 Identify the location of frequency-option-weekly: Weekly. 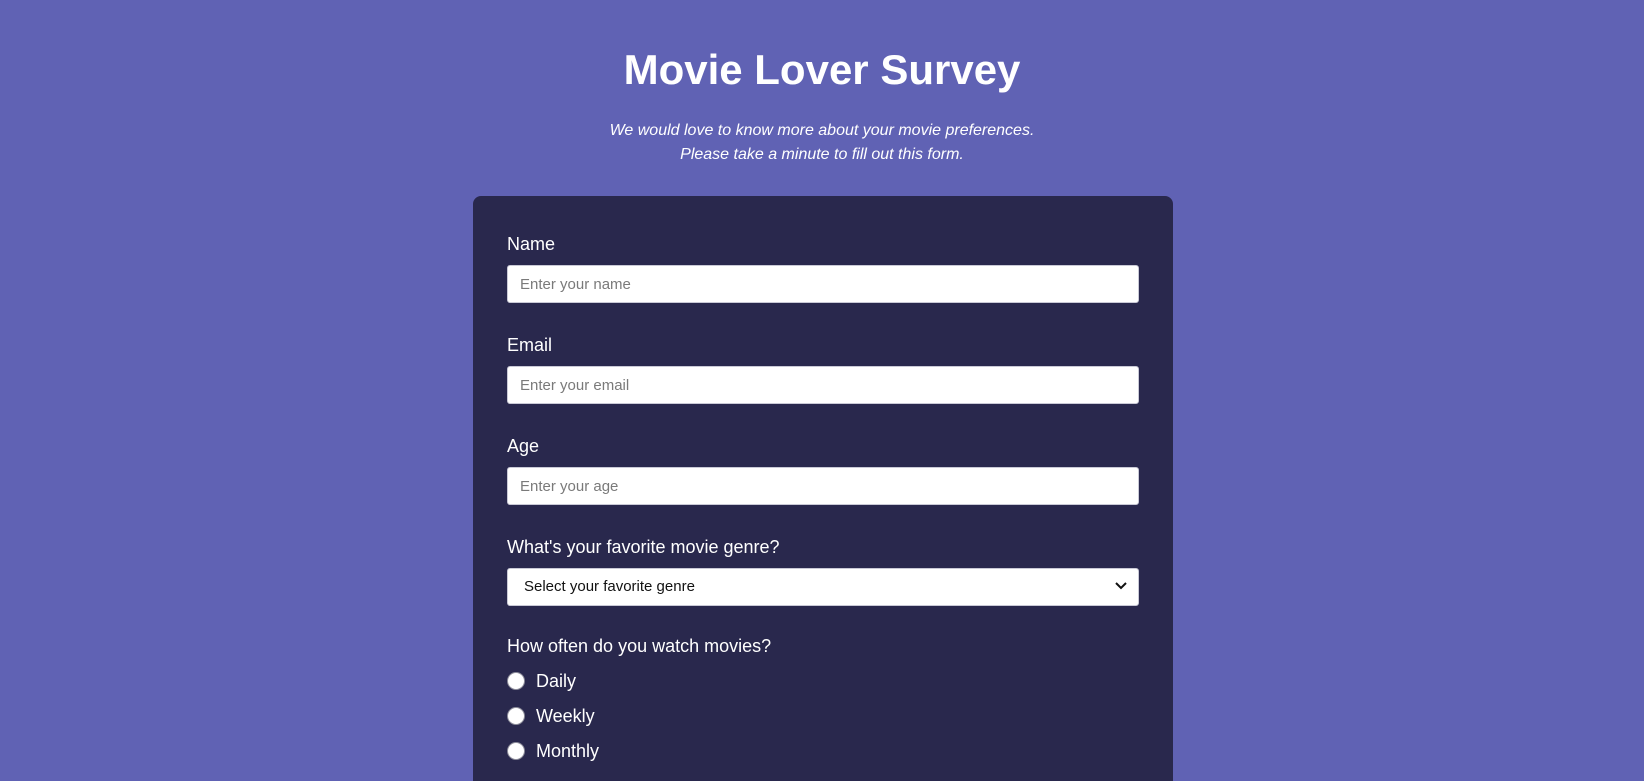
(551, 716).